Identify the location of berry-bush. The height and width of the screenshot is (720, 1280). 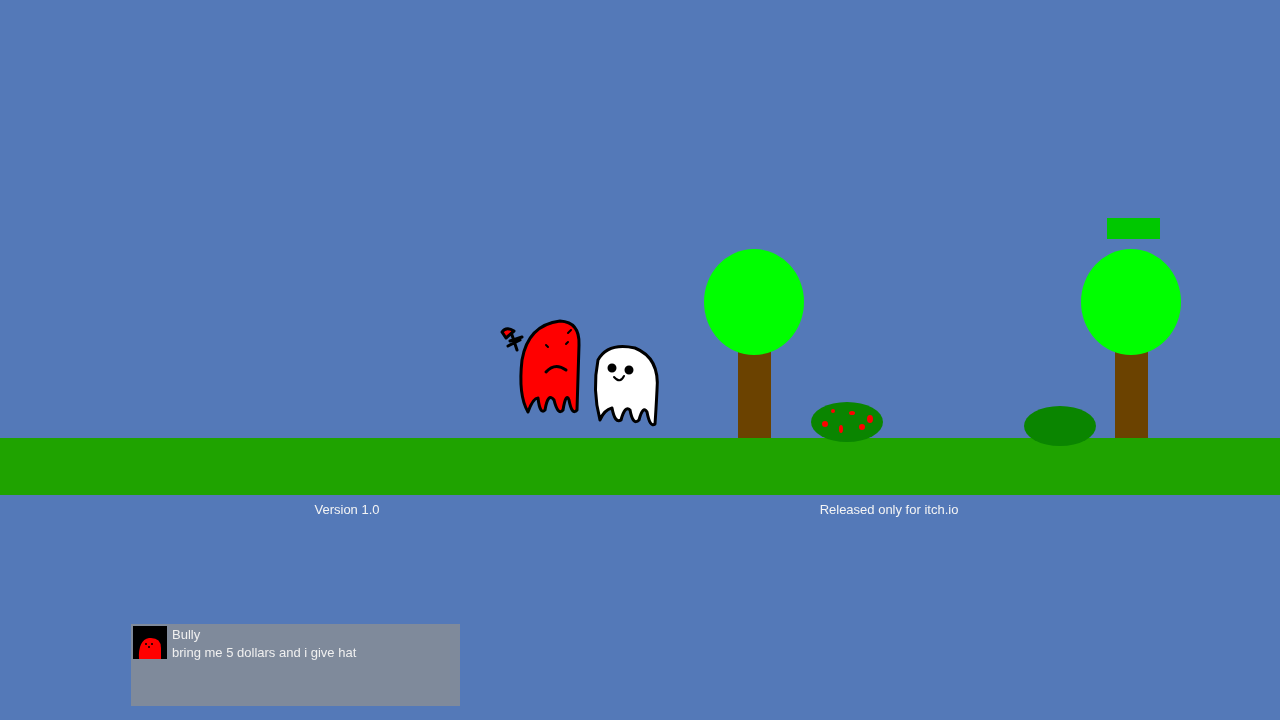
(847, 422).